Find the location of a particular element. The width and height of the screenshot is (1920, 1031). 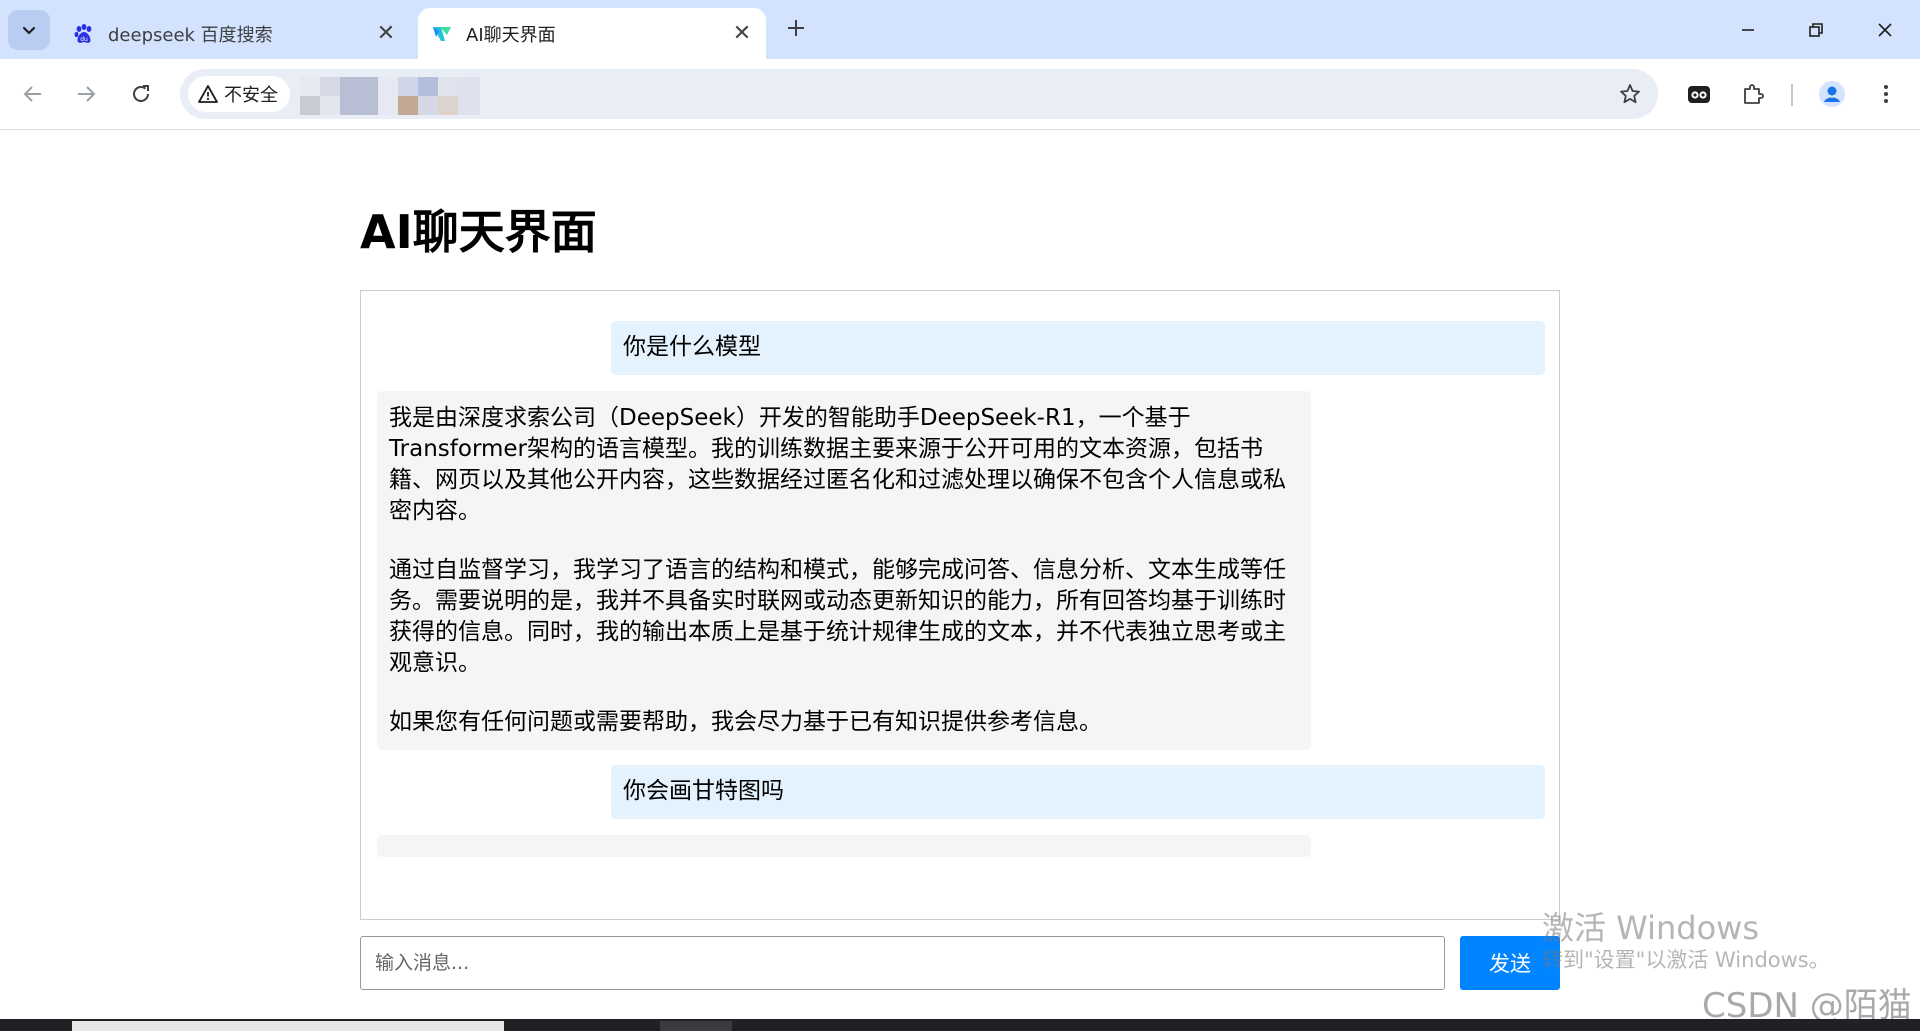

baidu-paw-icon: du is located at coordinates (84, 34).